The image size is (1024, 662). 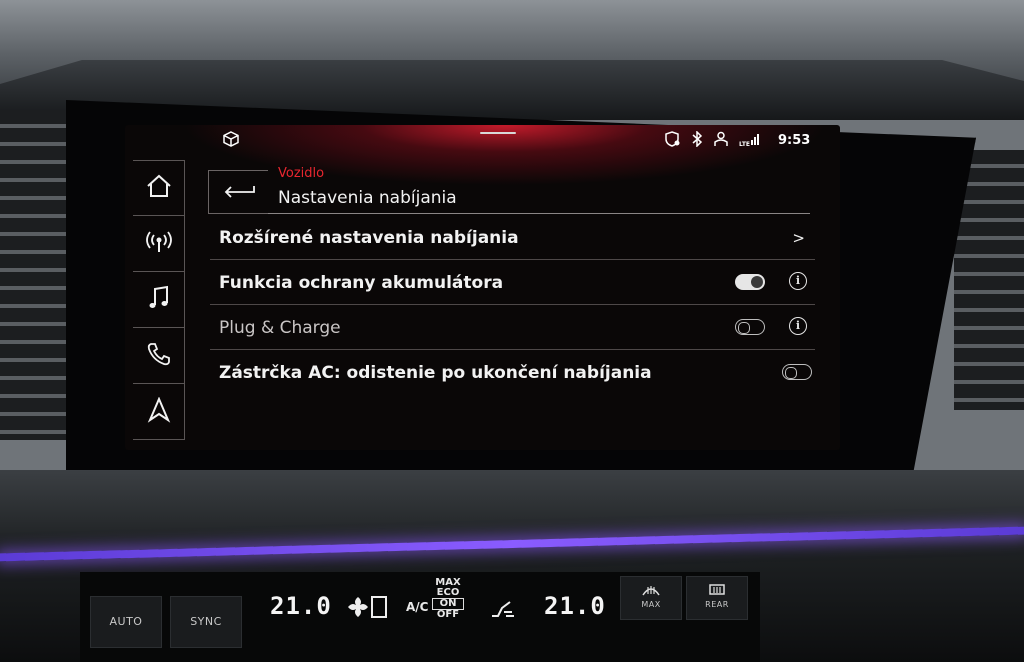 I want to click on breadcrumb: Vozidlo, so click(x=301, y=173).